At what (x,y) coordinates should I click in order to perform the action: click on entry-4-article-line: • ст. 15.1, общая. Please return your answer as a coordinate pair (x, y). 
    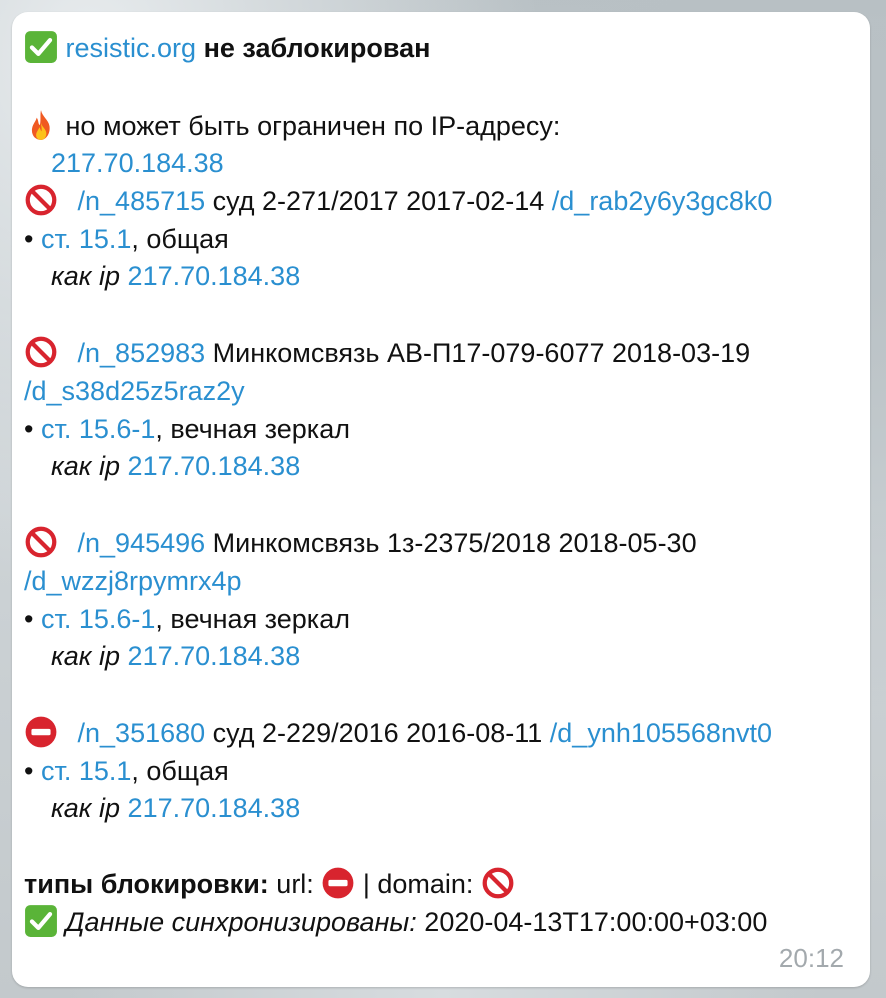
    Looking at the image, I should click on (126, 771).